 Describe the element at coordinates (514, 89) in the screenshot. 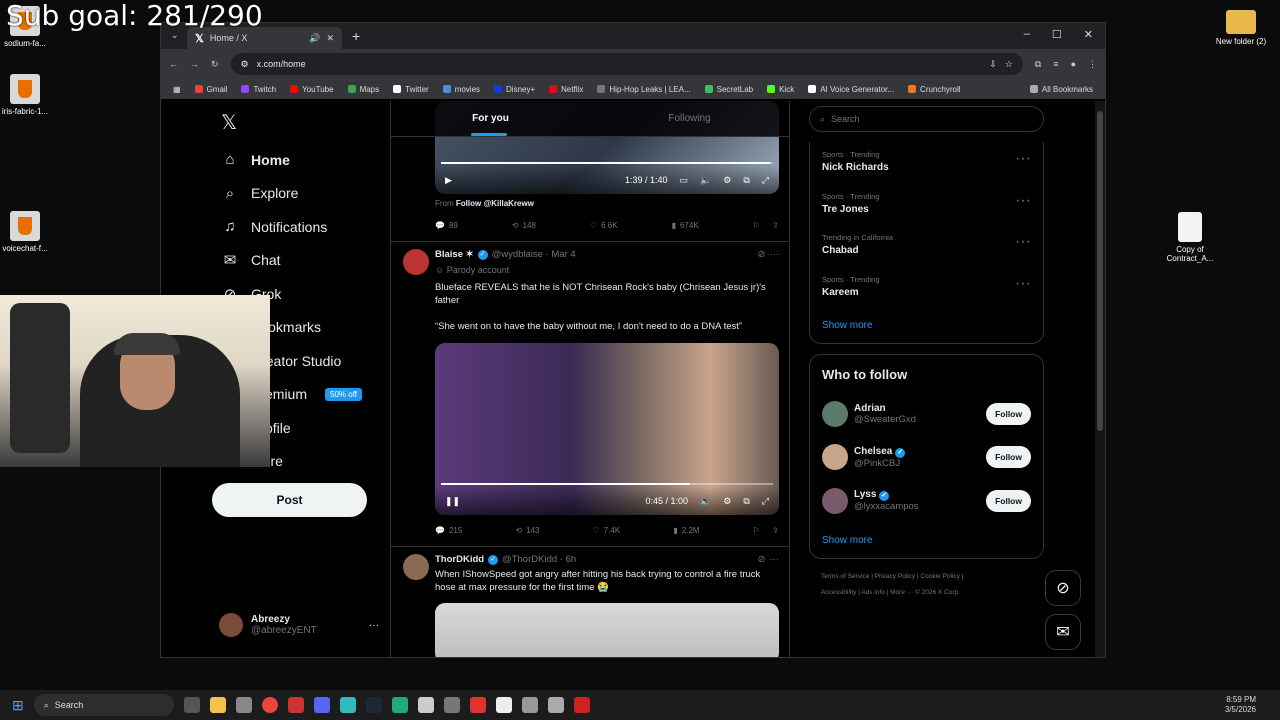

I see `bookmark-disney: Disney+` at that location.